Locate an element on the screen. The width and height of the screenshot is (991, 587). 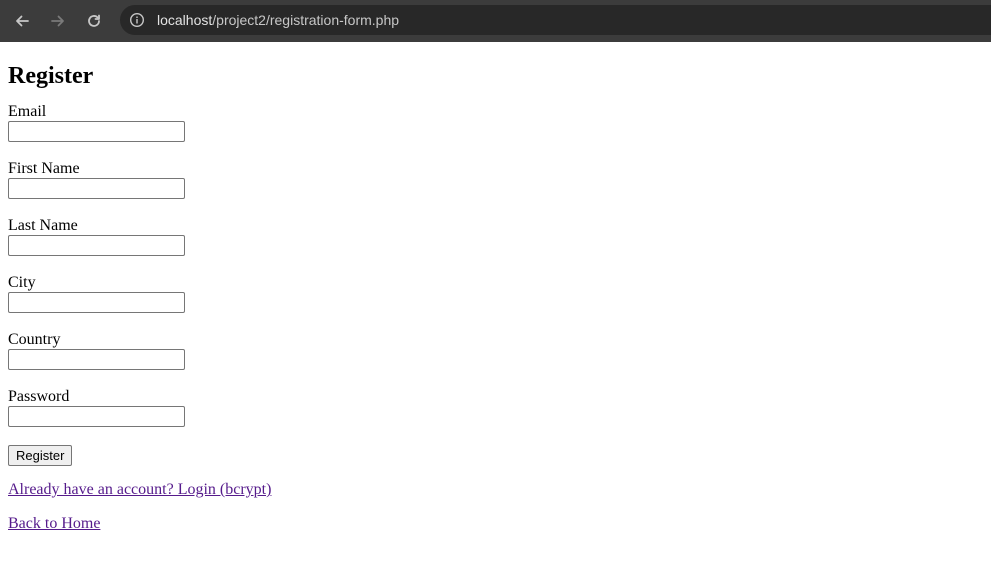
back-button is located at coordinates (22, 21).